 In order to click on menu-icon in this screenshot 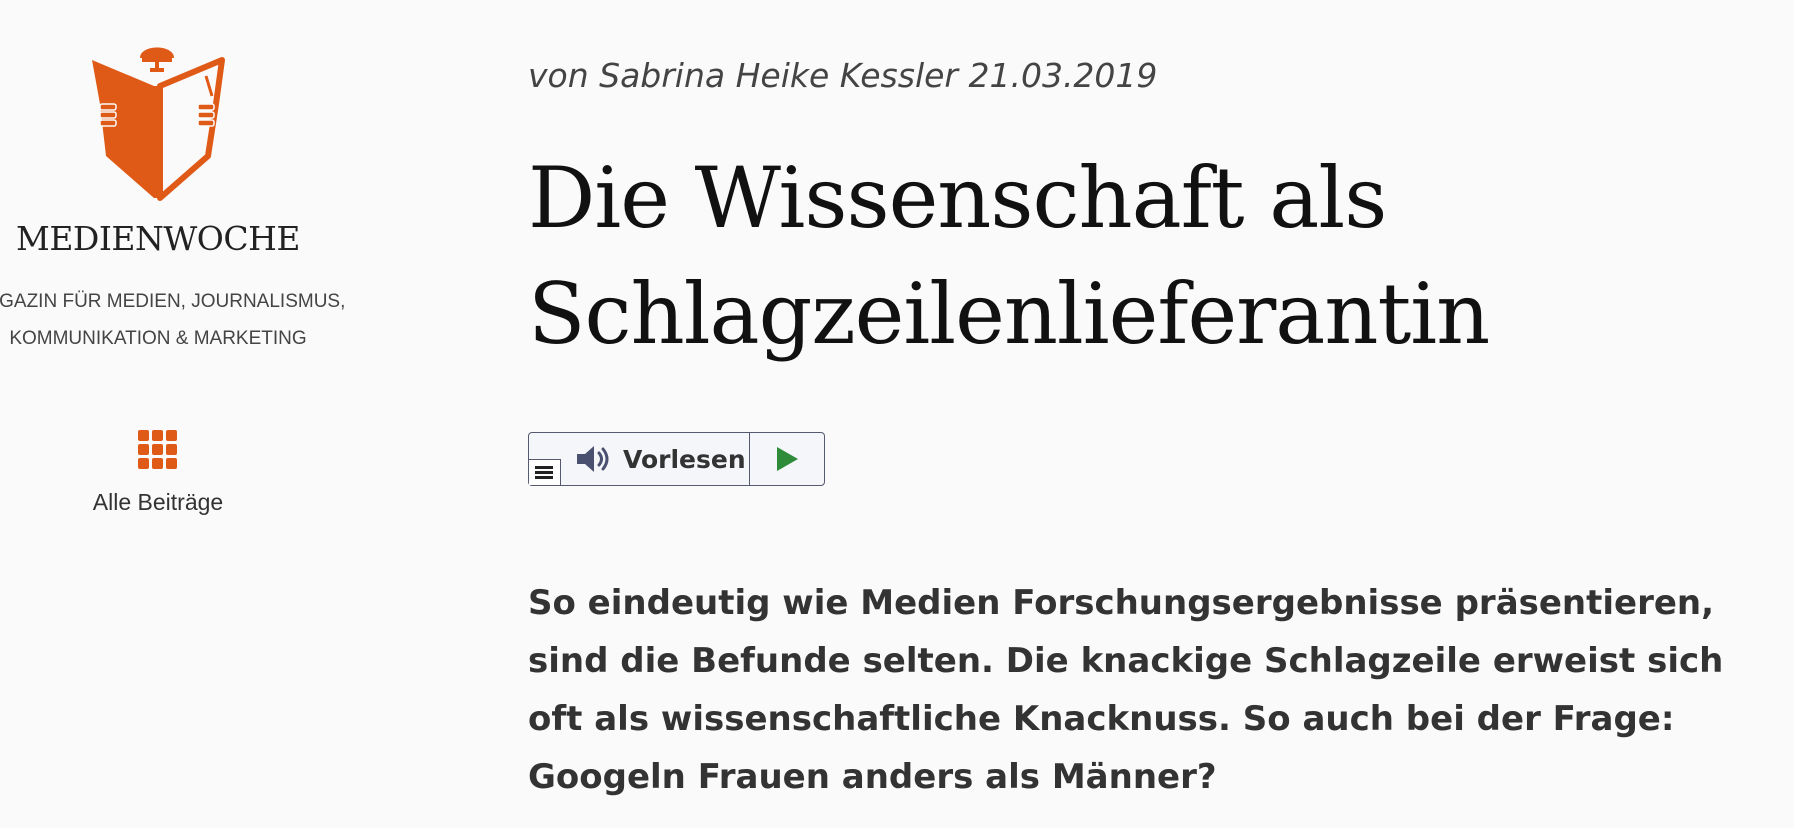, I will do `click(545, 472)`.